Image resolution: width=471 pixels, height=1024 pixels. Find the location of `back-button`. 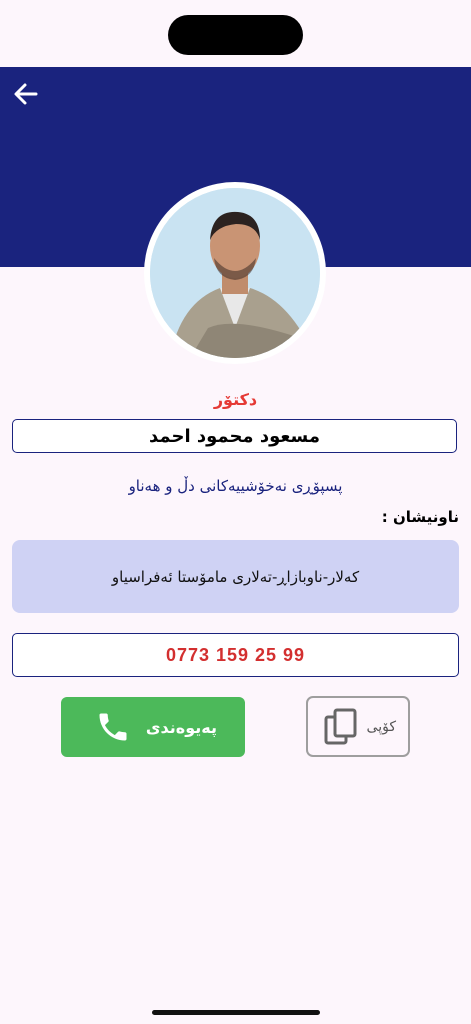

back-button is located at coordinates (26, 94).